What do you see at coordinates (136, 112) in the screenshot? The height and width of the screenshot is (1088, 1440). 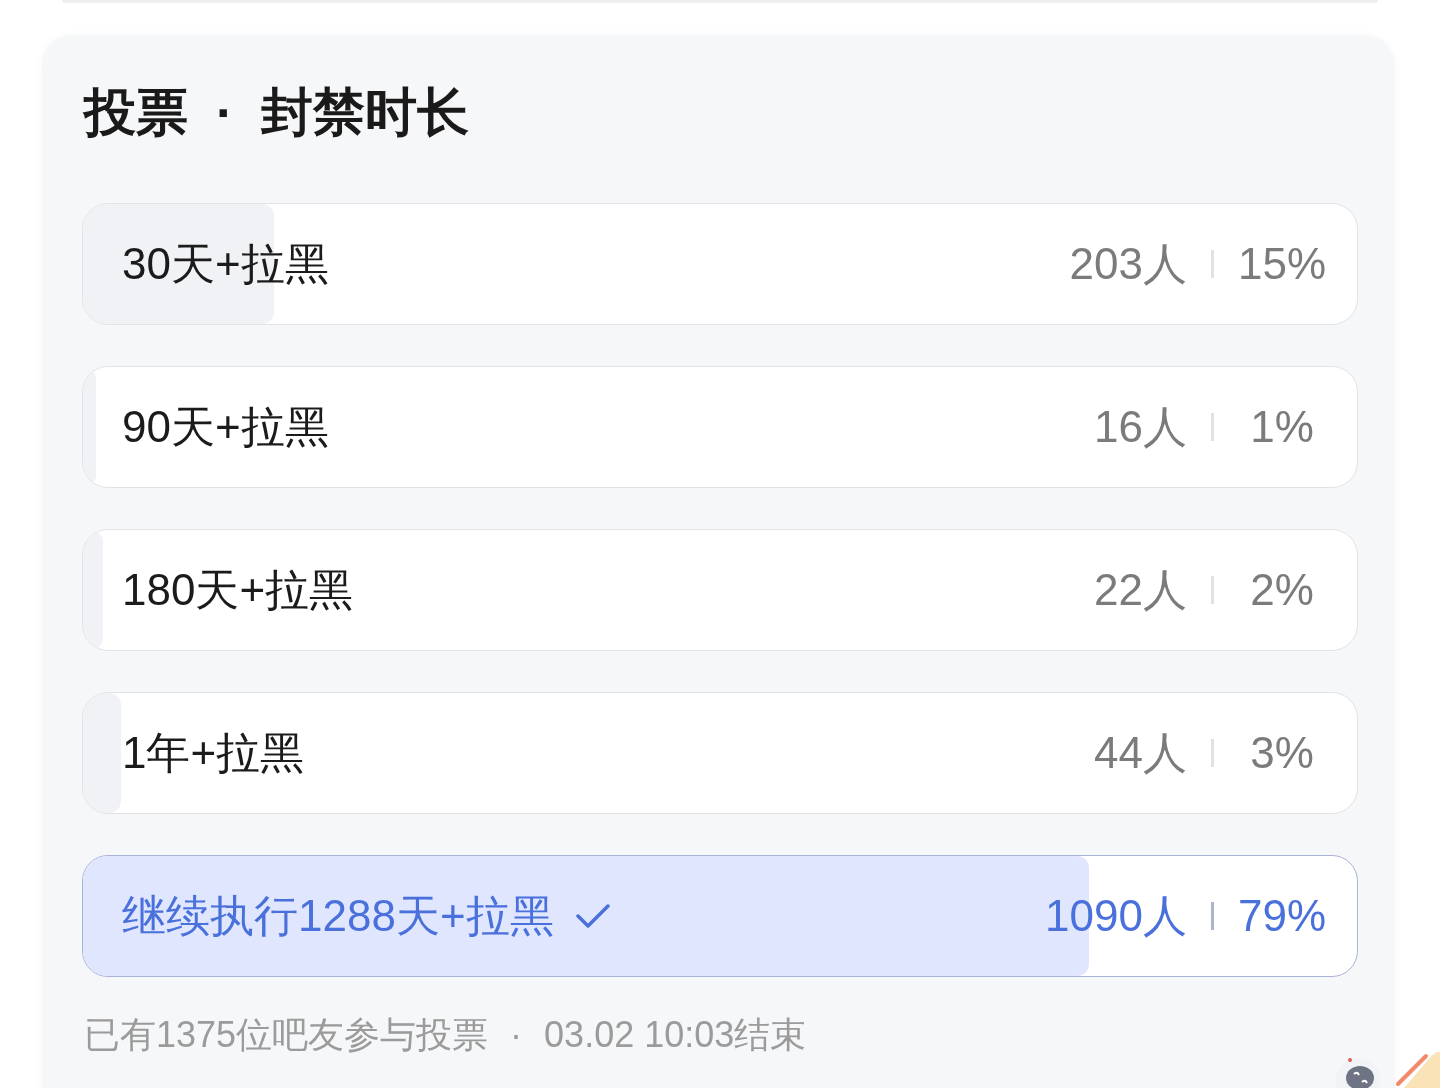 I see `poll-title: 投票` at bounding box center [136, 112].